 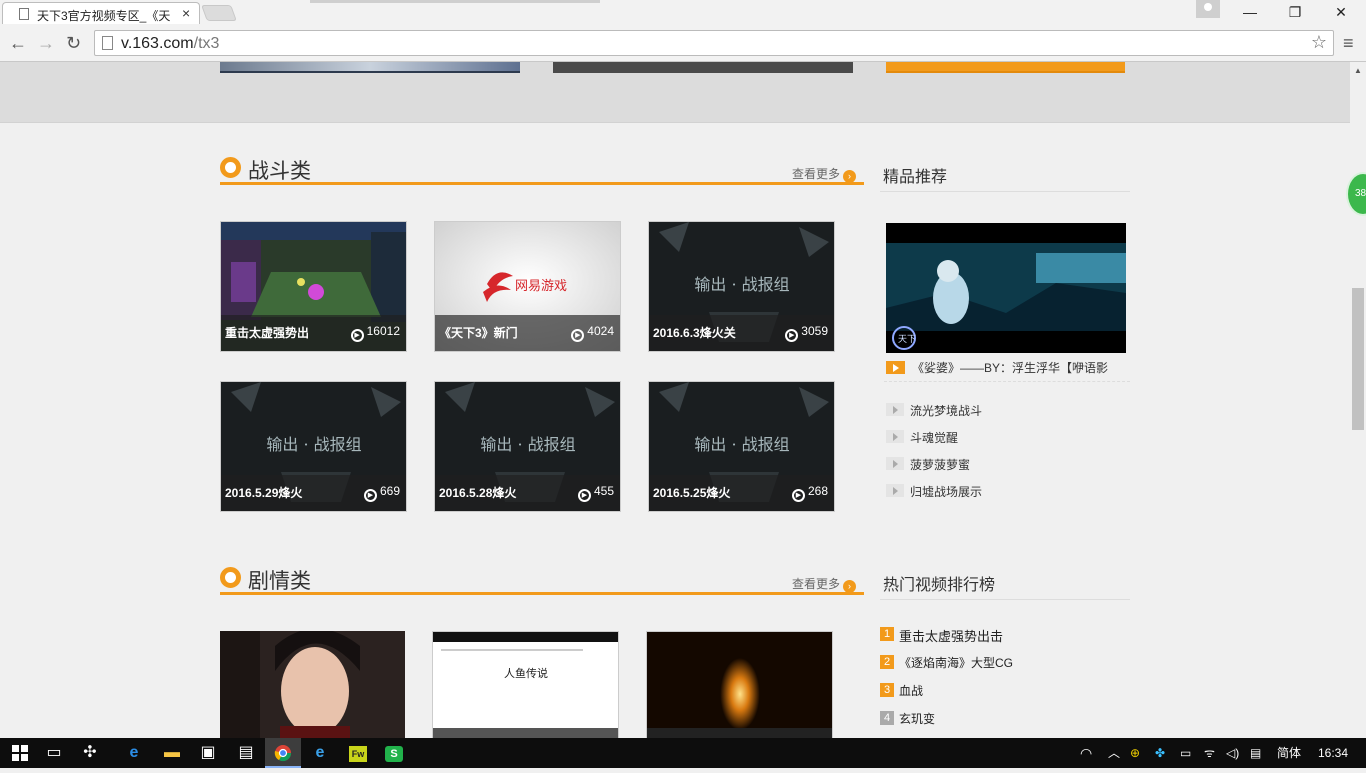 What do you see at coordinates (939, 585) in the screenshot?
I see `ranking-title: 热门视频排行榜` at bounding box center [939, 585].